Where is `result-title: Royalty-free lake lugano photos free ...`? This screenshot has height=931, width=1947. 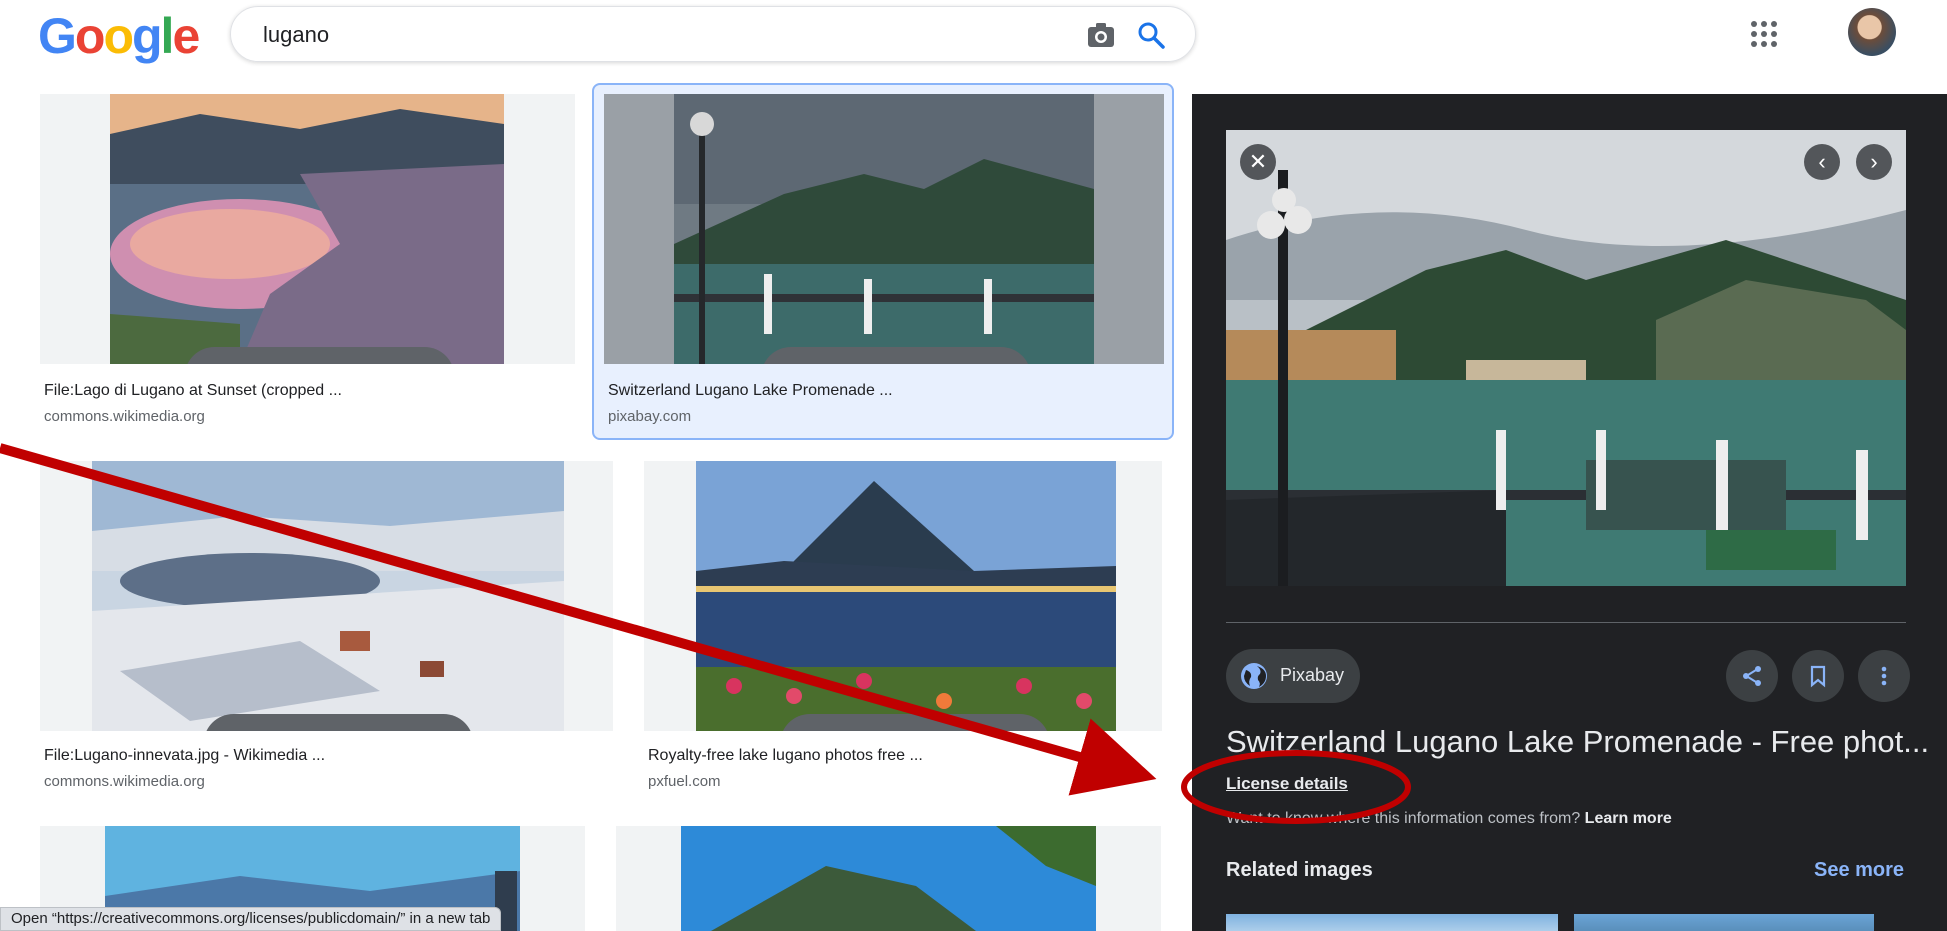 result-title: Royalty-free lake lugano photos free ... is located at coordinates (785, 756).